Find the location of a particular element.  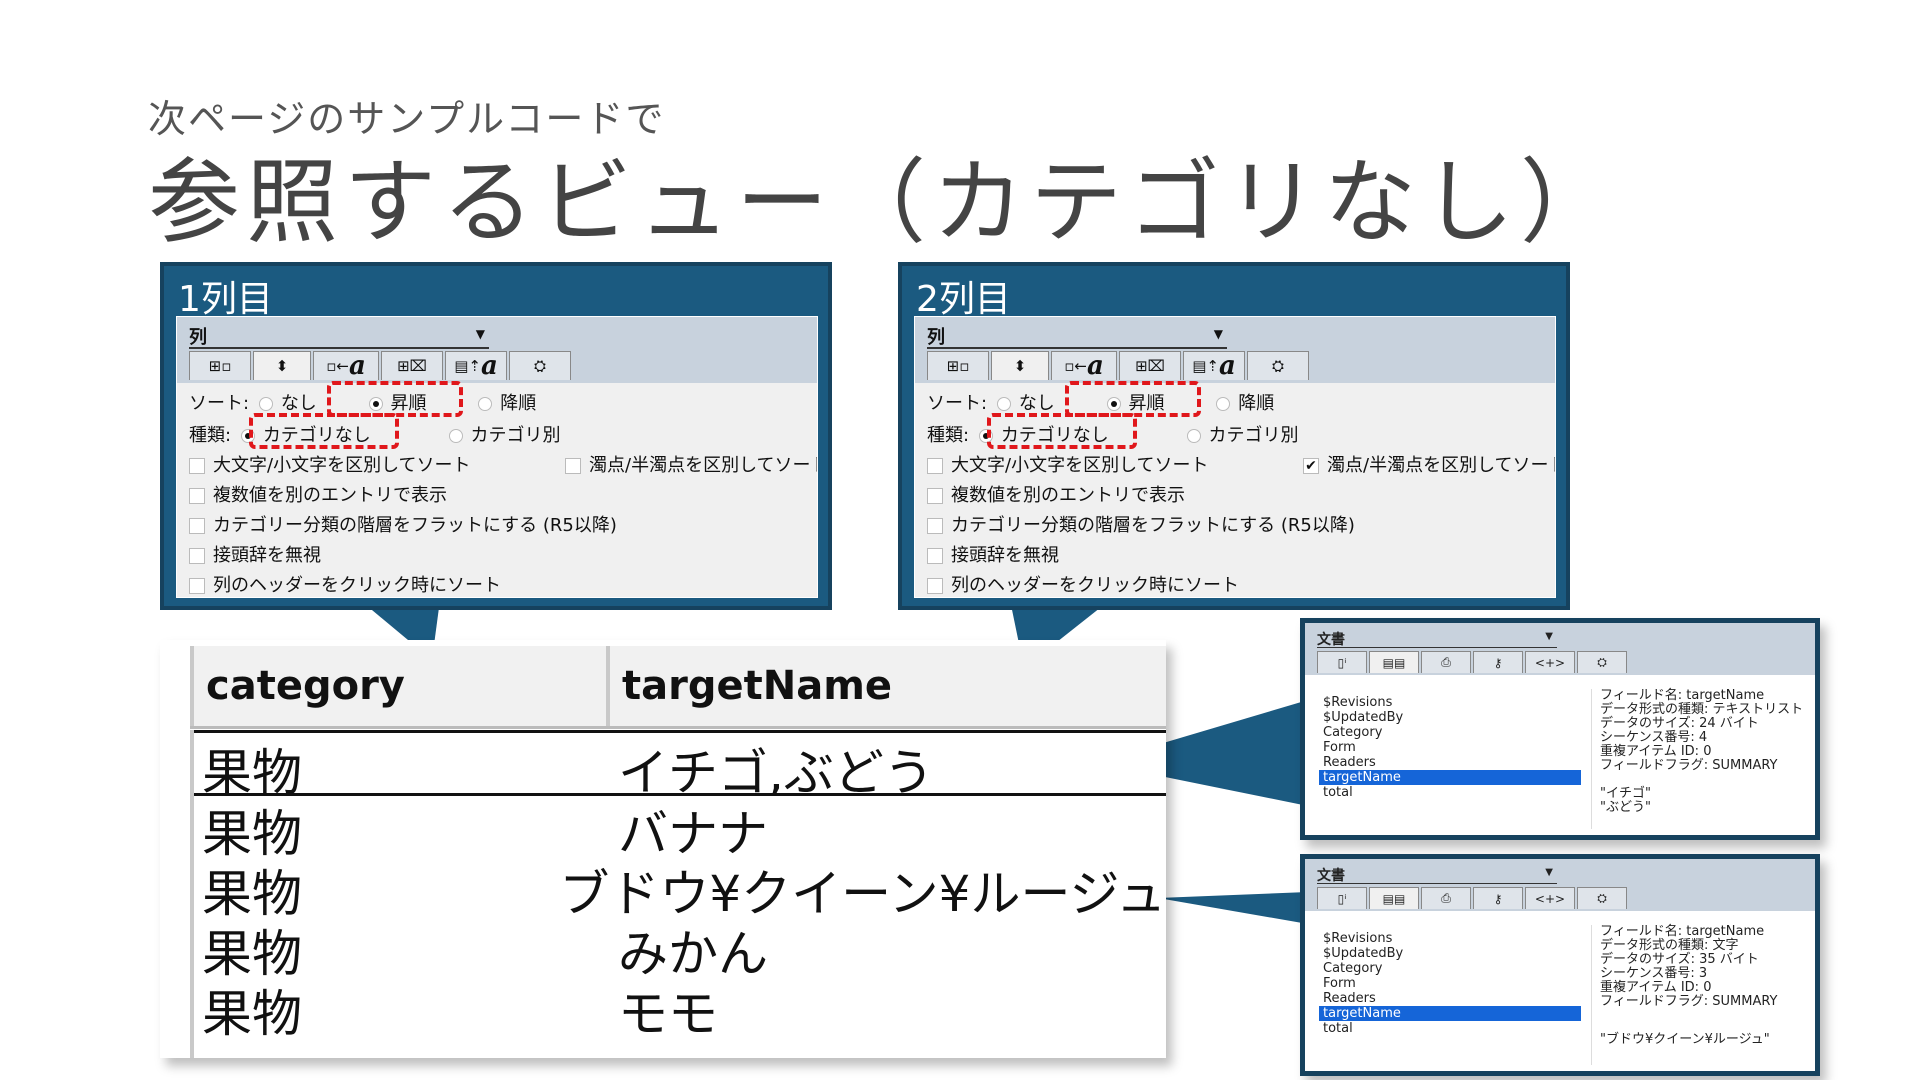

table-row: 果物 イチゴ,ぶどう is located at coordinates (680, 766).